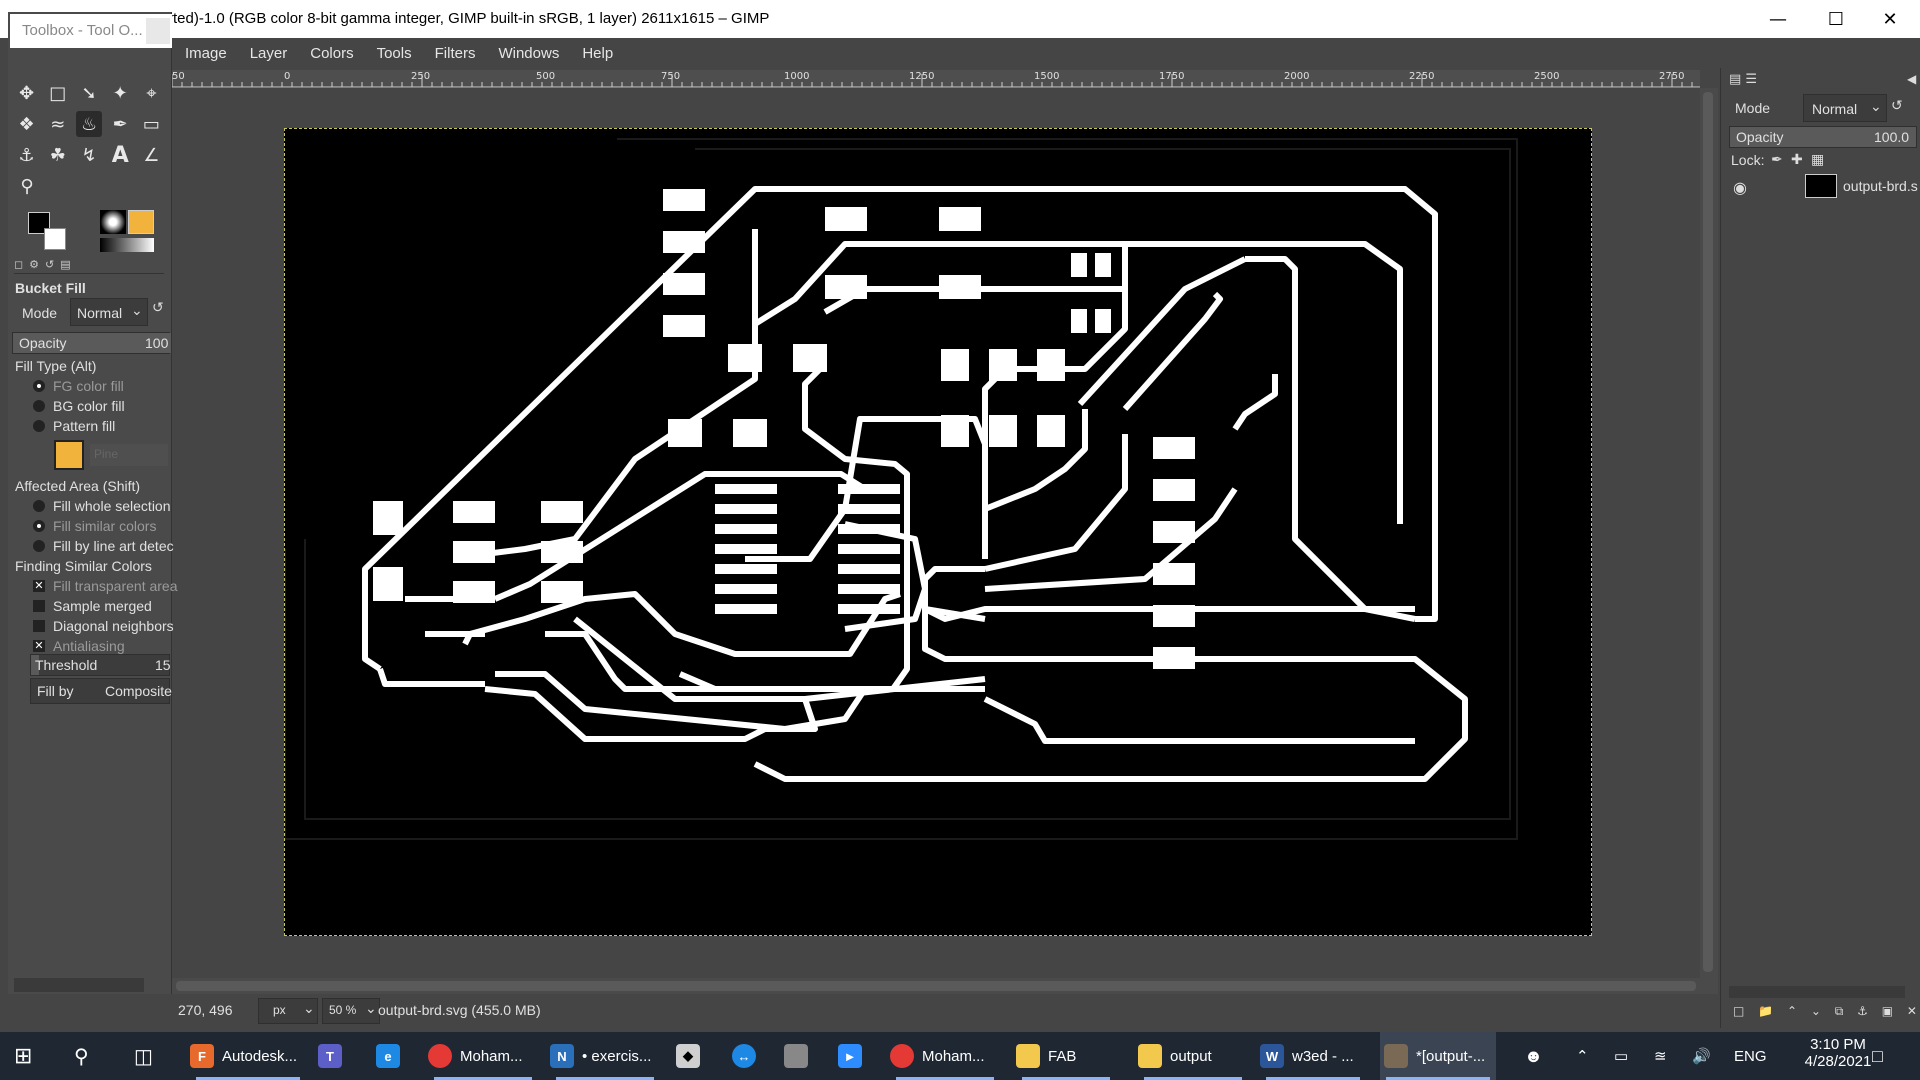 The image size is (1920, 1080). Describe the element at coordinates (94, 526) in the screenshot. I see `radio-fill-similar-colors: Fill similar colors` at that location.